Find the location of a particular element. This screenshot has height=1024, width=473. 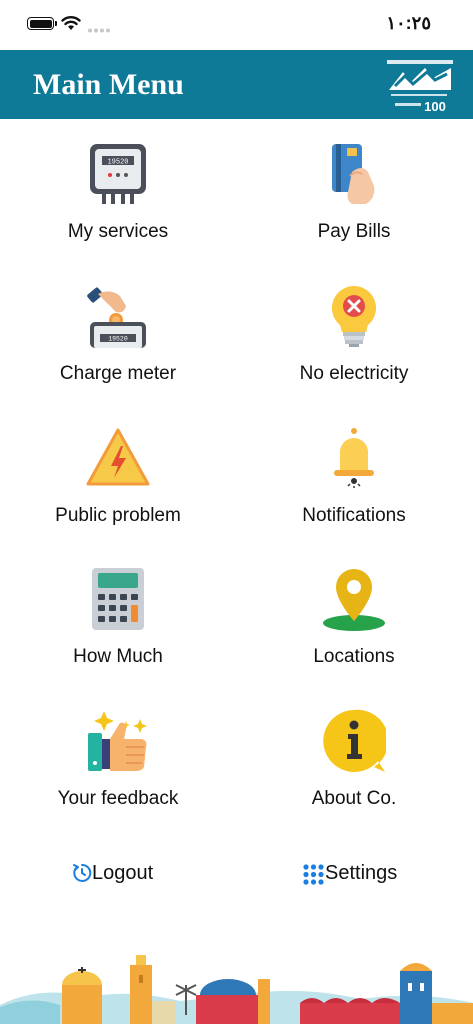

broken-bulb-icon is located at coordinates (354, 316).